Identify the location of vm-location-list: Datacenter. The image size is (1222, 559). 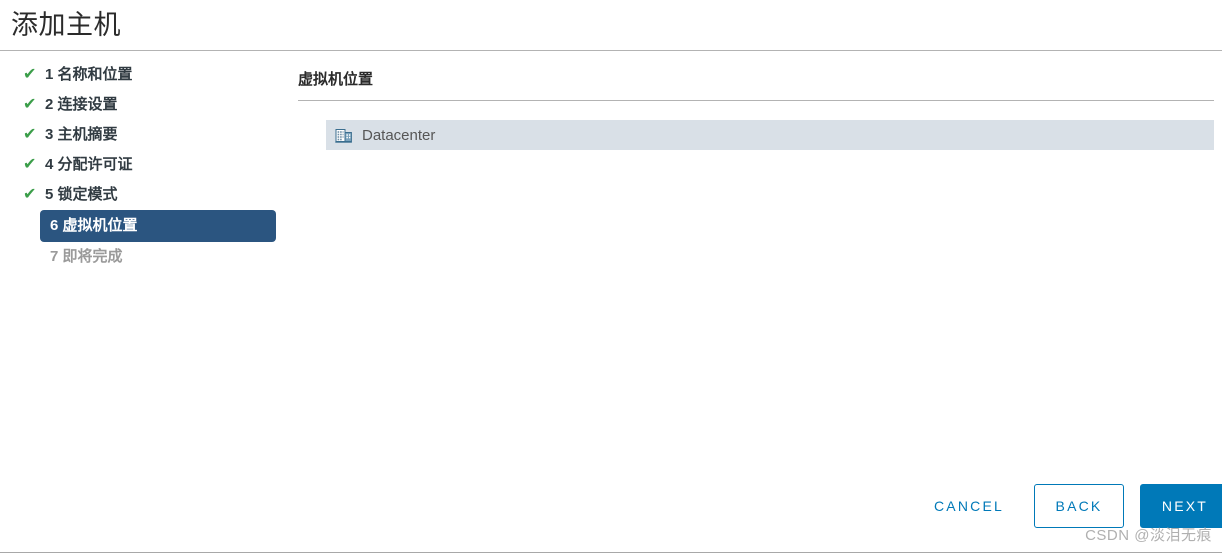
(756, 135).